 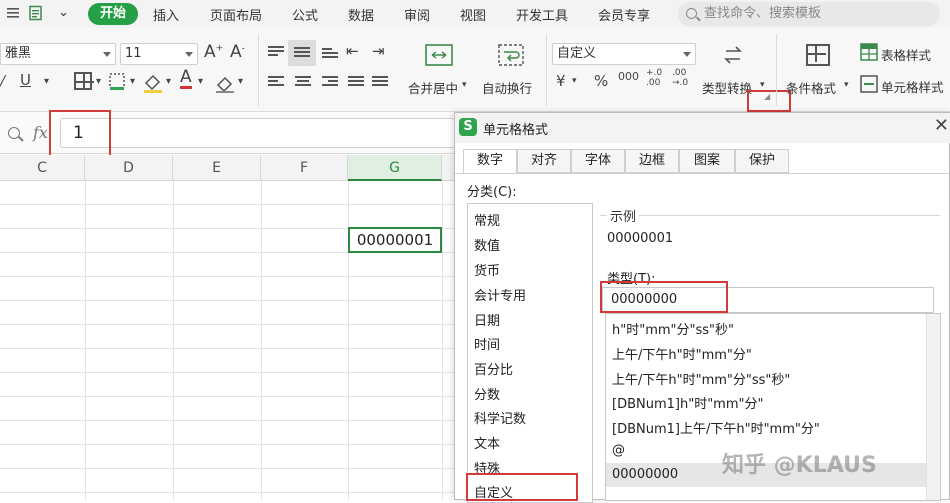 I want to click on tab-view: 视图, so click(x=473, y=14).